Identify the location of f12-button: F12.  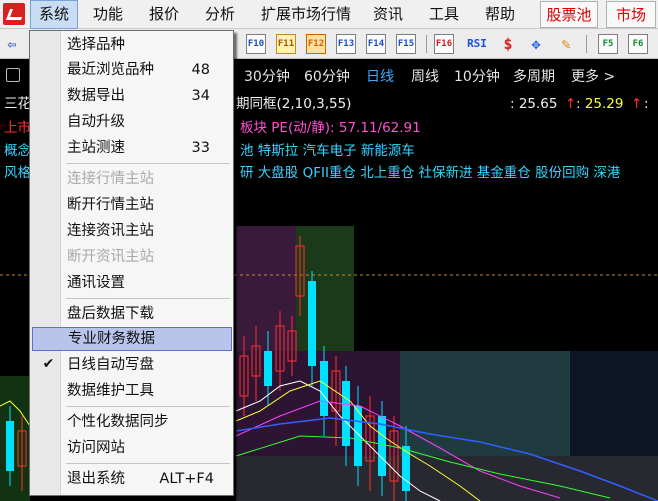
(316, 44).